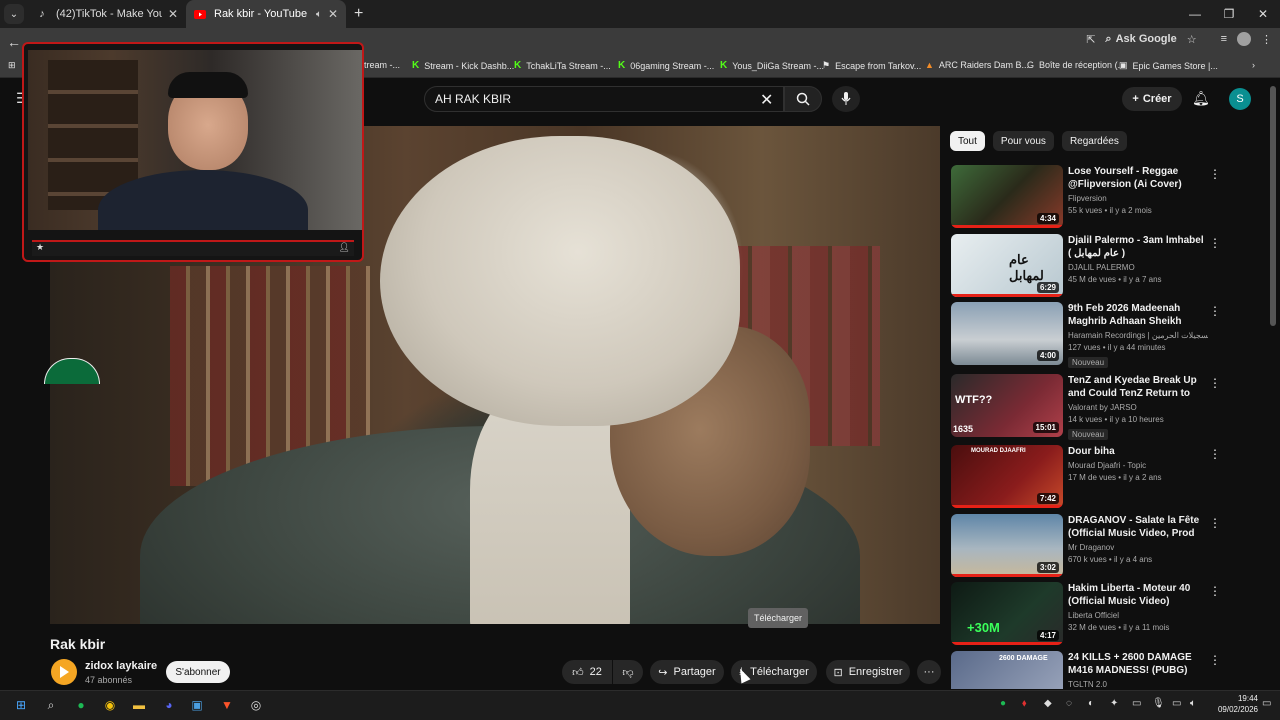  What do you see at coordinates (1007, 265) in the screenshot?
I see `video-thumbnail: عام لمهابل 6:29` at bounding box center [1007, 265].